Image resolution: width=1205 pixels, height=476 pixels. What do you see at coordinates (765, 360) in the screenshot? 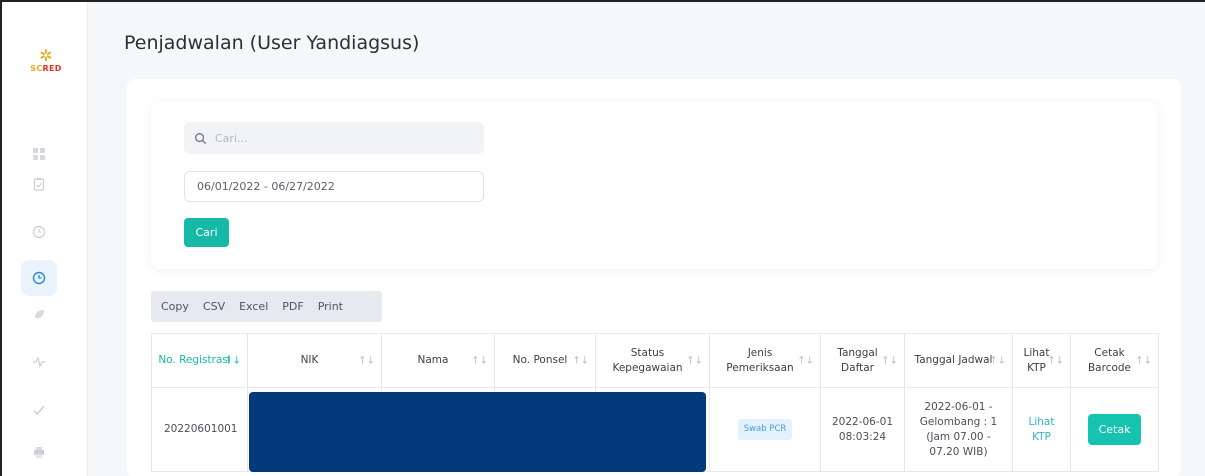
I see `col-header-jenis-pemeriksaan: Jenis Pemeriksaan ↑↓` at bounding box center [765, 360].